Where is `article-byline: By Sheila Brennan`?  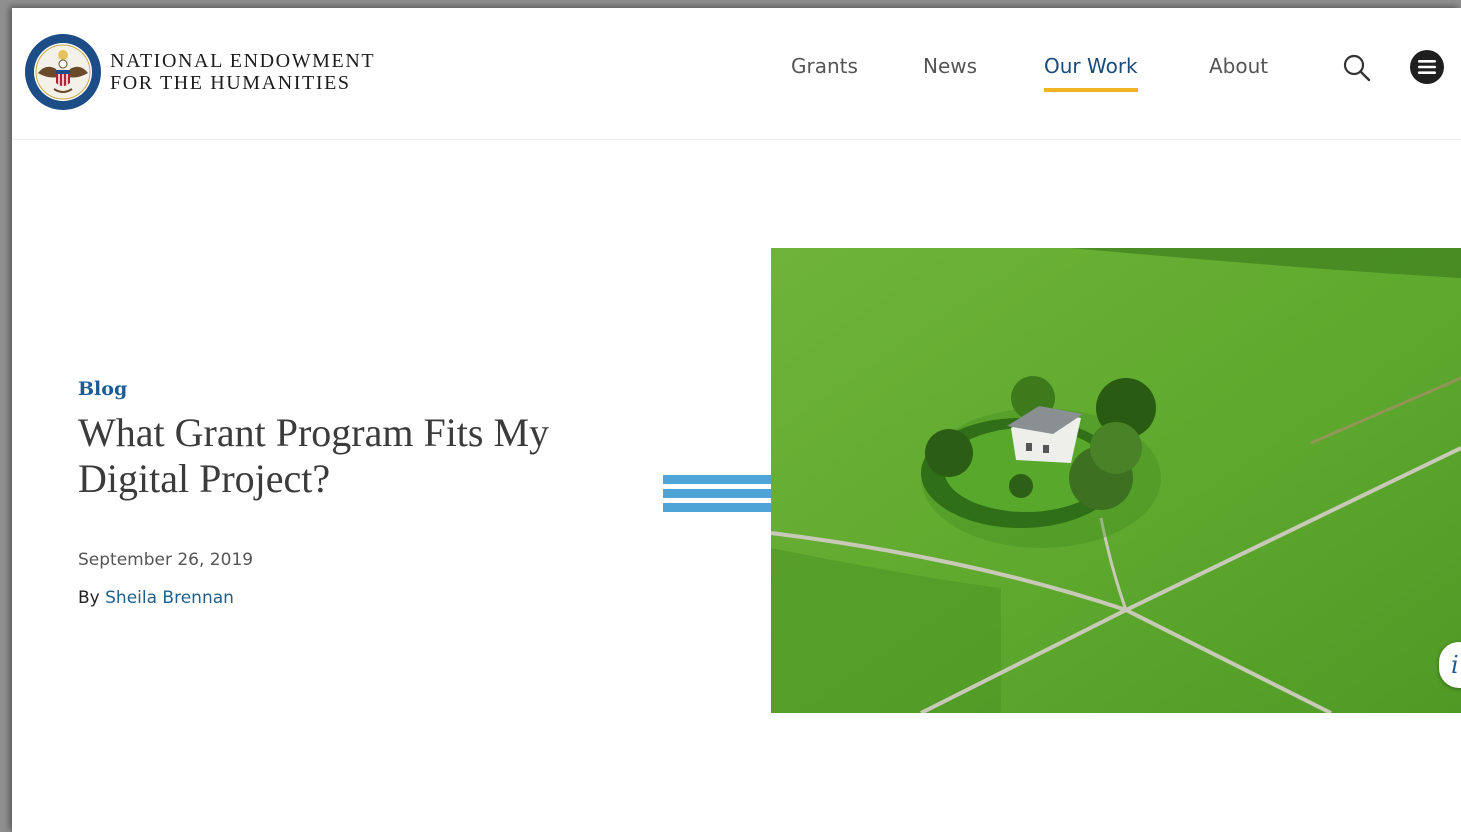 article-byline: By Sheila Brennan is located at coordinates (156, 598).